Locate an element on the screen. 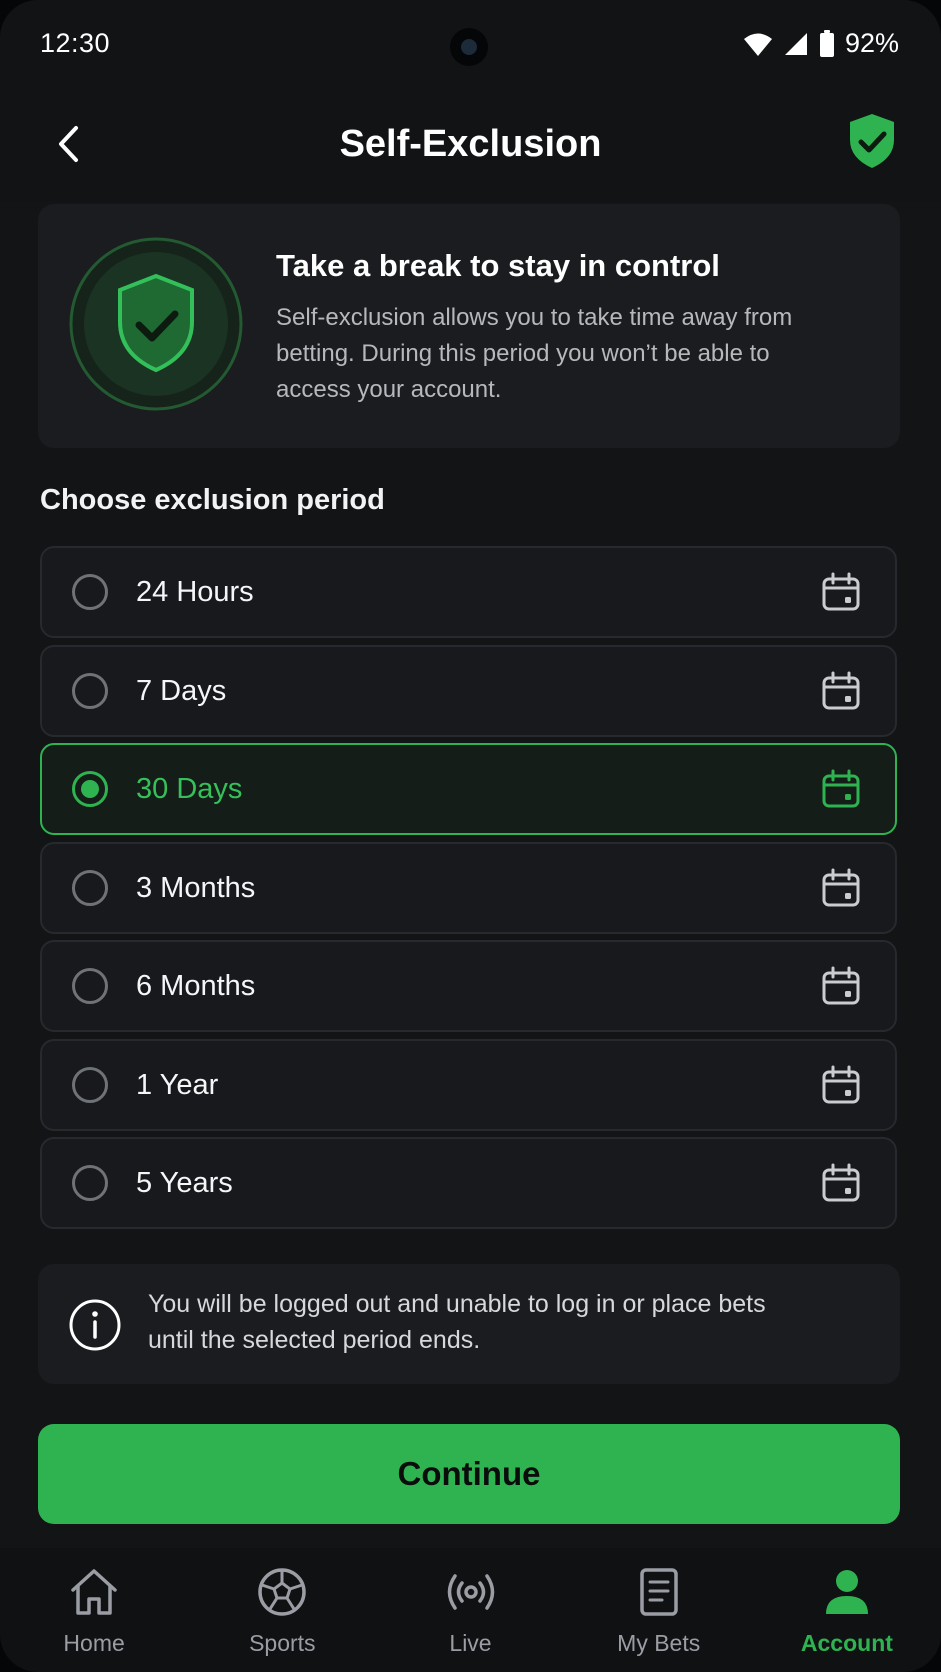  nav-item-live: Live is located at coordinates (470, 1610).